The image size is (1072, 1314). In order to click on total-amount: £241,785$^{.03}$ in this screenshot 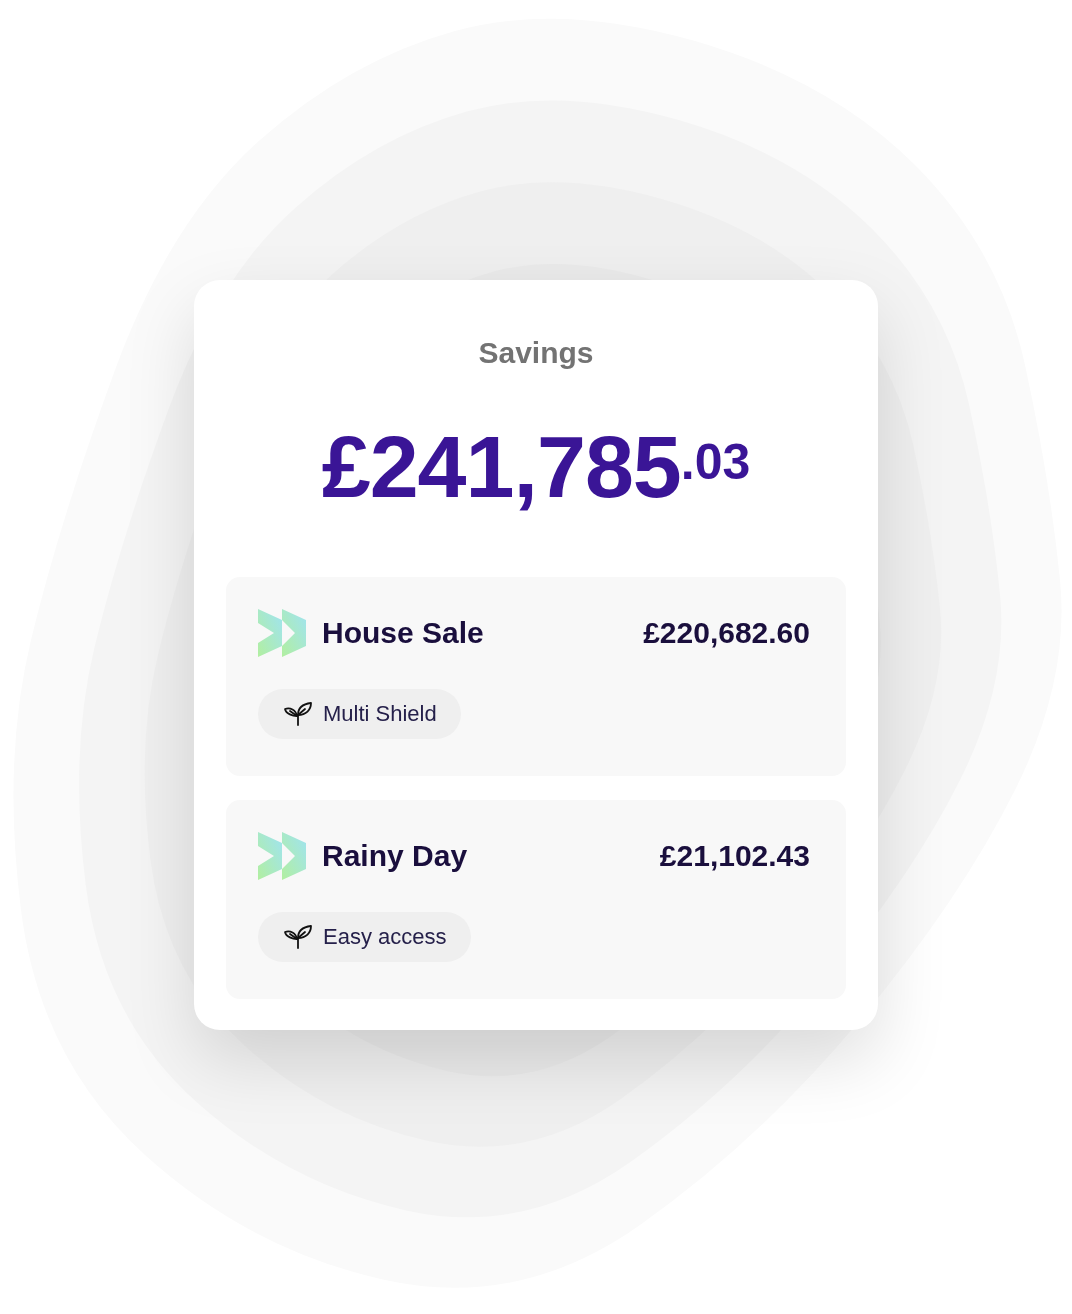, I will do `click(536, 467)`.